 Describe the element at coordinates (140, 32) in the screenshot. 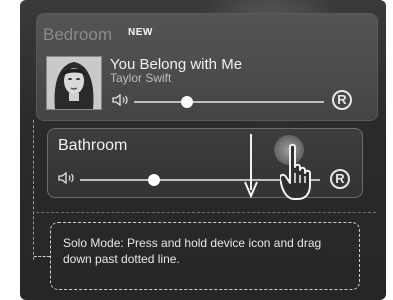

I see `new-badge: NEW` at that location.